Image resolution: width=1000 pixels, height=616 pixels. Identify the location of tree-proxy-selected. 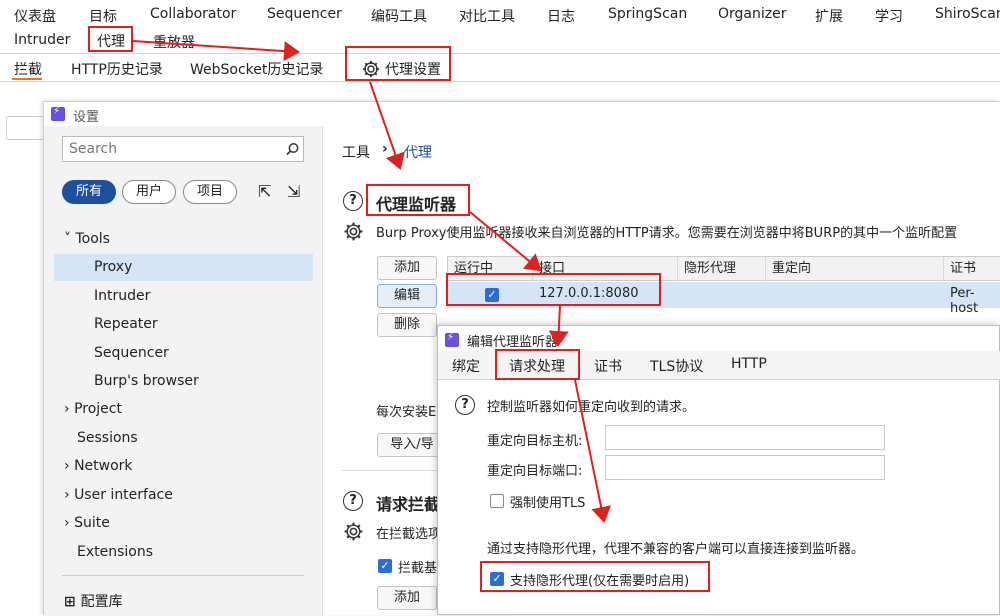
(183, 267).